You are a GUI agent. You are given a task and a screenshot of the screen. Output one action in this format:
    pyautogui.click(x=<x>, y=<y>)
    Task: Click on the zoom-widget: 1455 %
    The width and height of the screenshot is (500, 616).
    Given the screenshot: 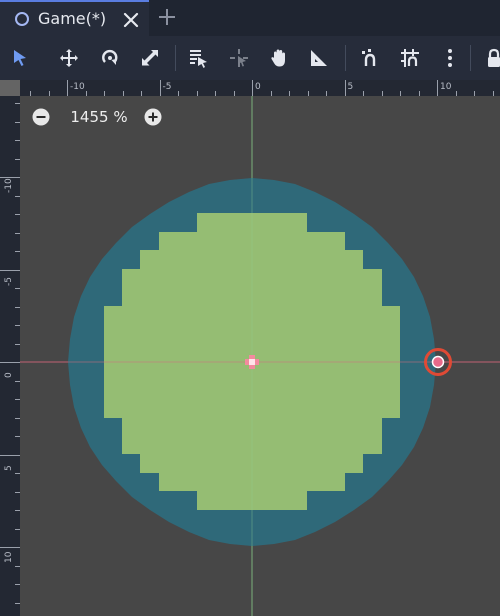 What is the action you would take?
    pyautogui.click(x=100, y=117)
    